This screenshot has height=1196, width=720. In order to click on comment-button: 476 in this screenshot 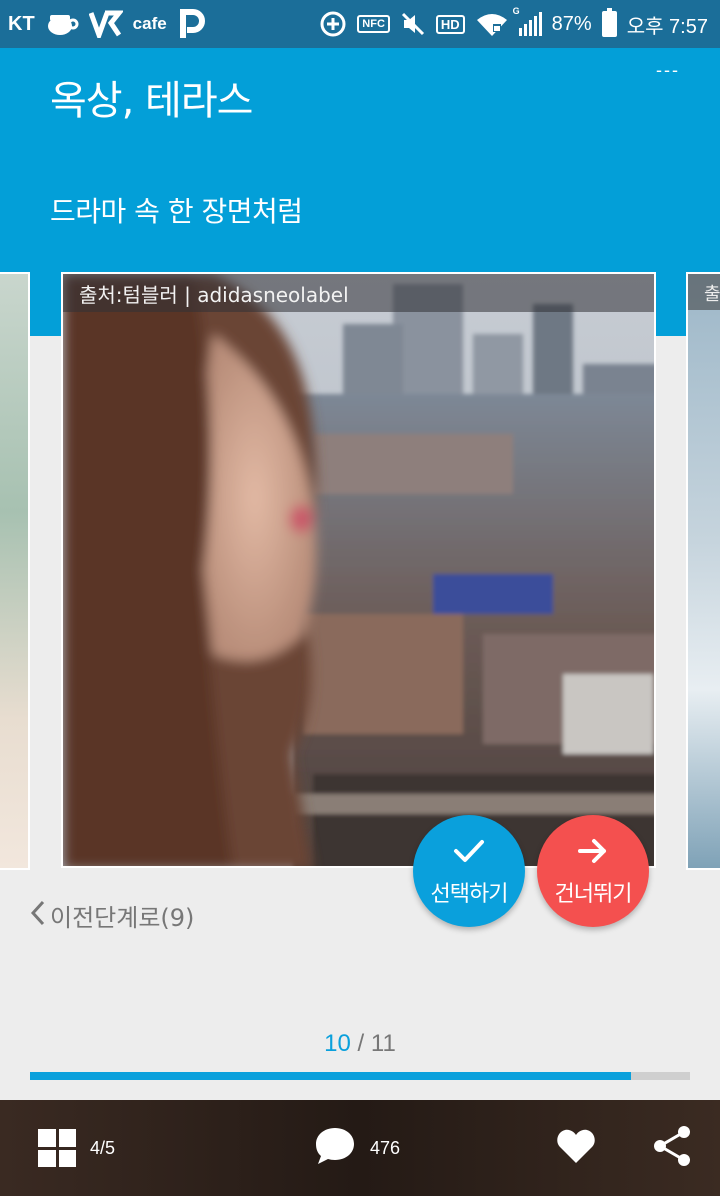, I will do `click(357, 1148)`.